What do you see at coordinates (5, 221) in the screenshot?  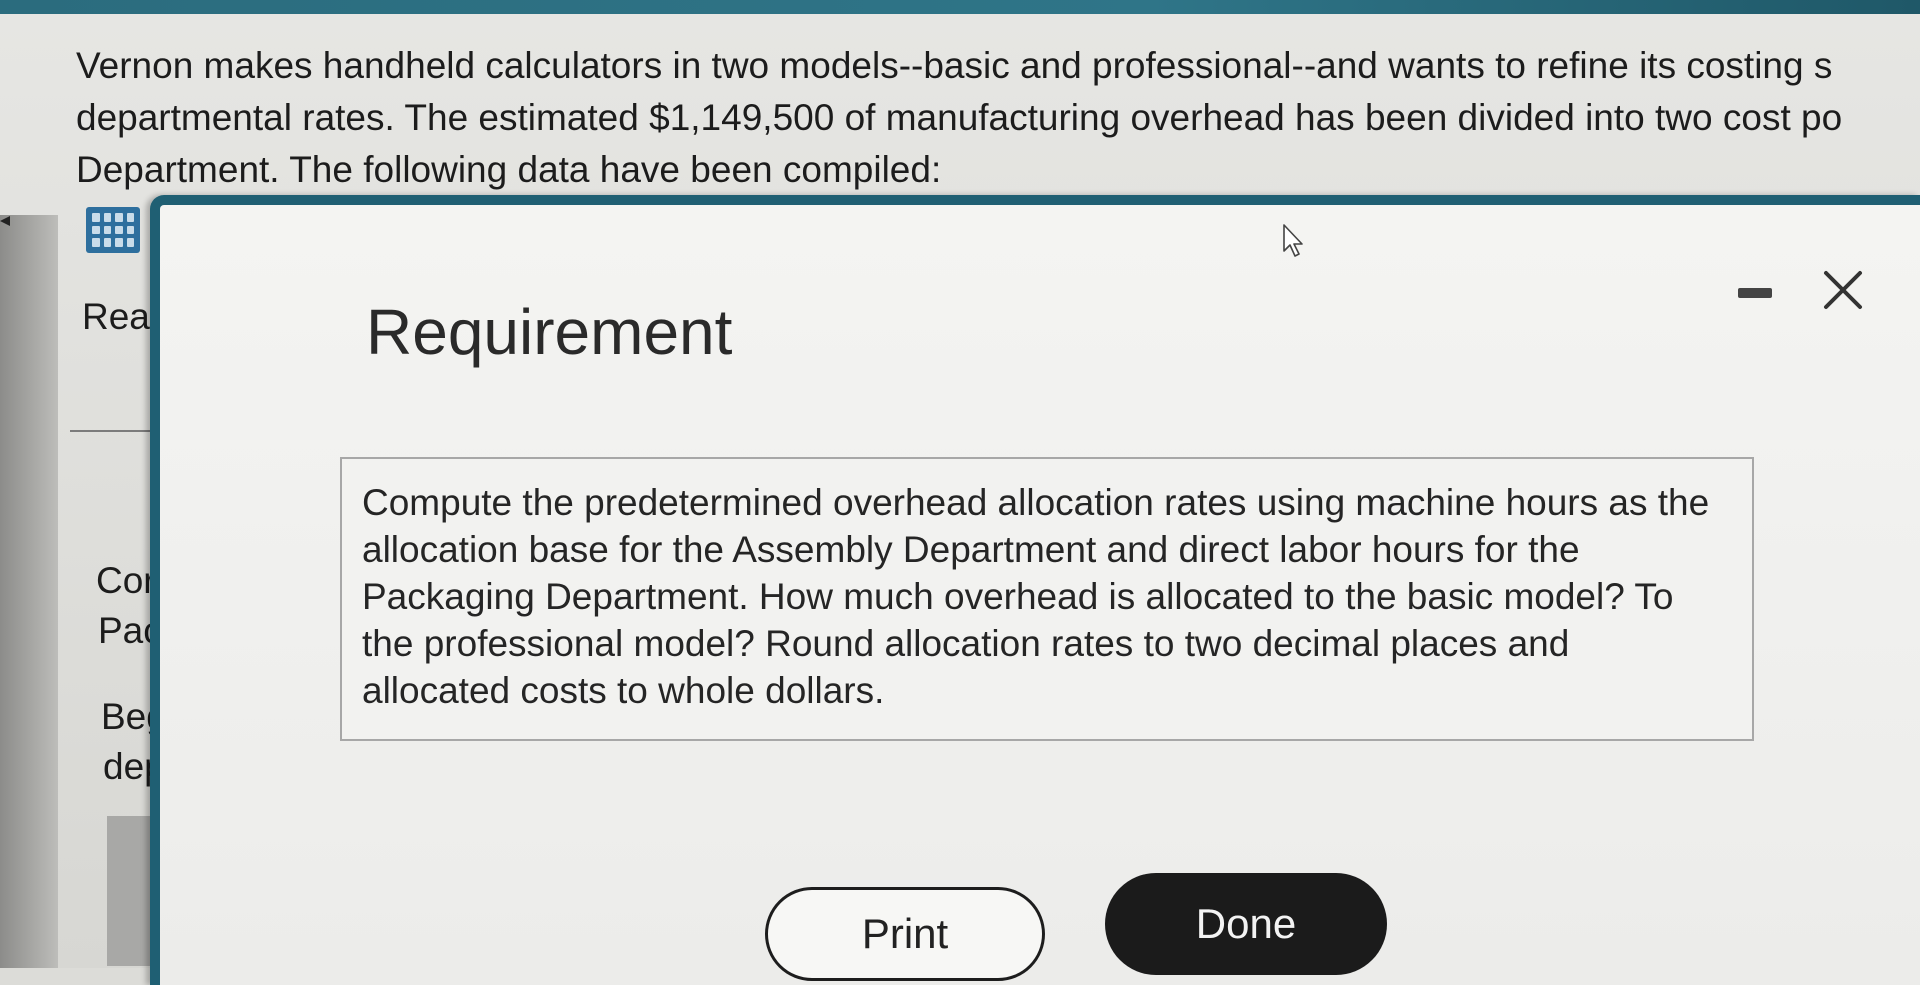 I see `left-arrow-icon` at bounding box center [5, 221].